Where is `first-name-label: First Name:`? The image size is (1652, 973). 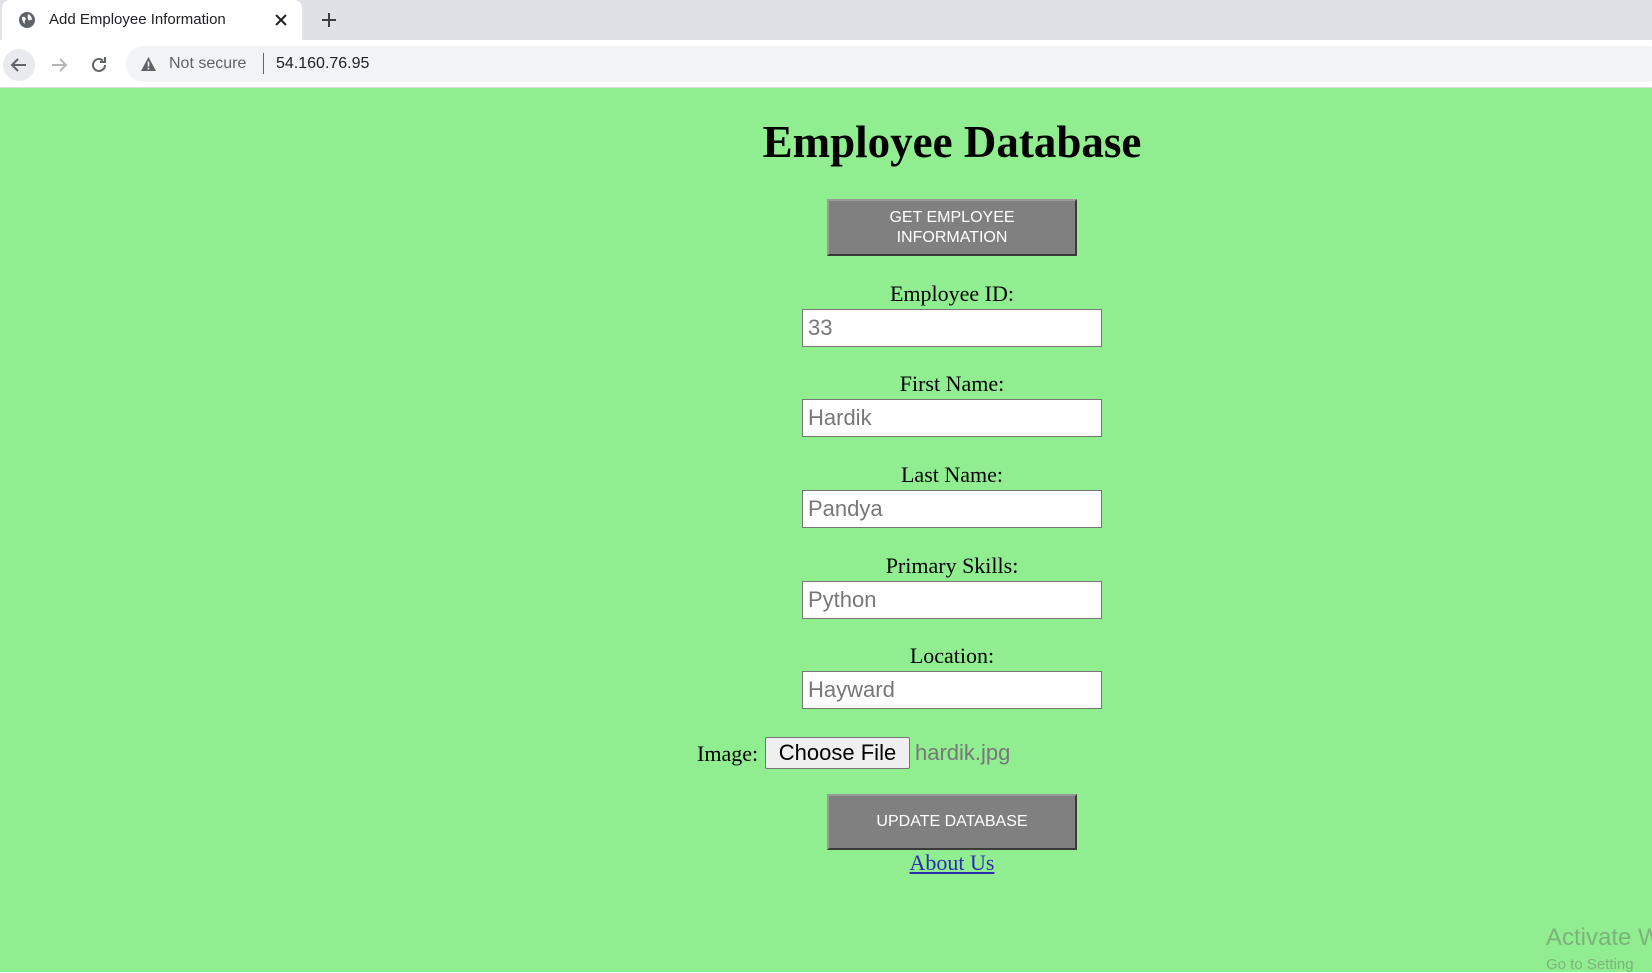
first-name-label: First Name: is located at coordinates (952, 383).